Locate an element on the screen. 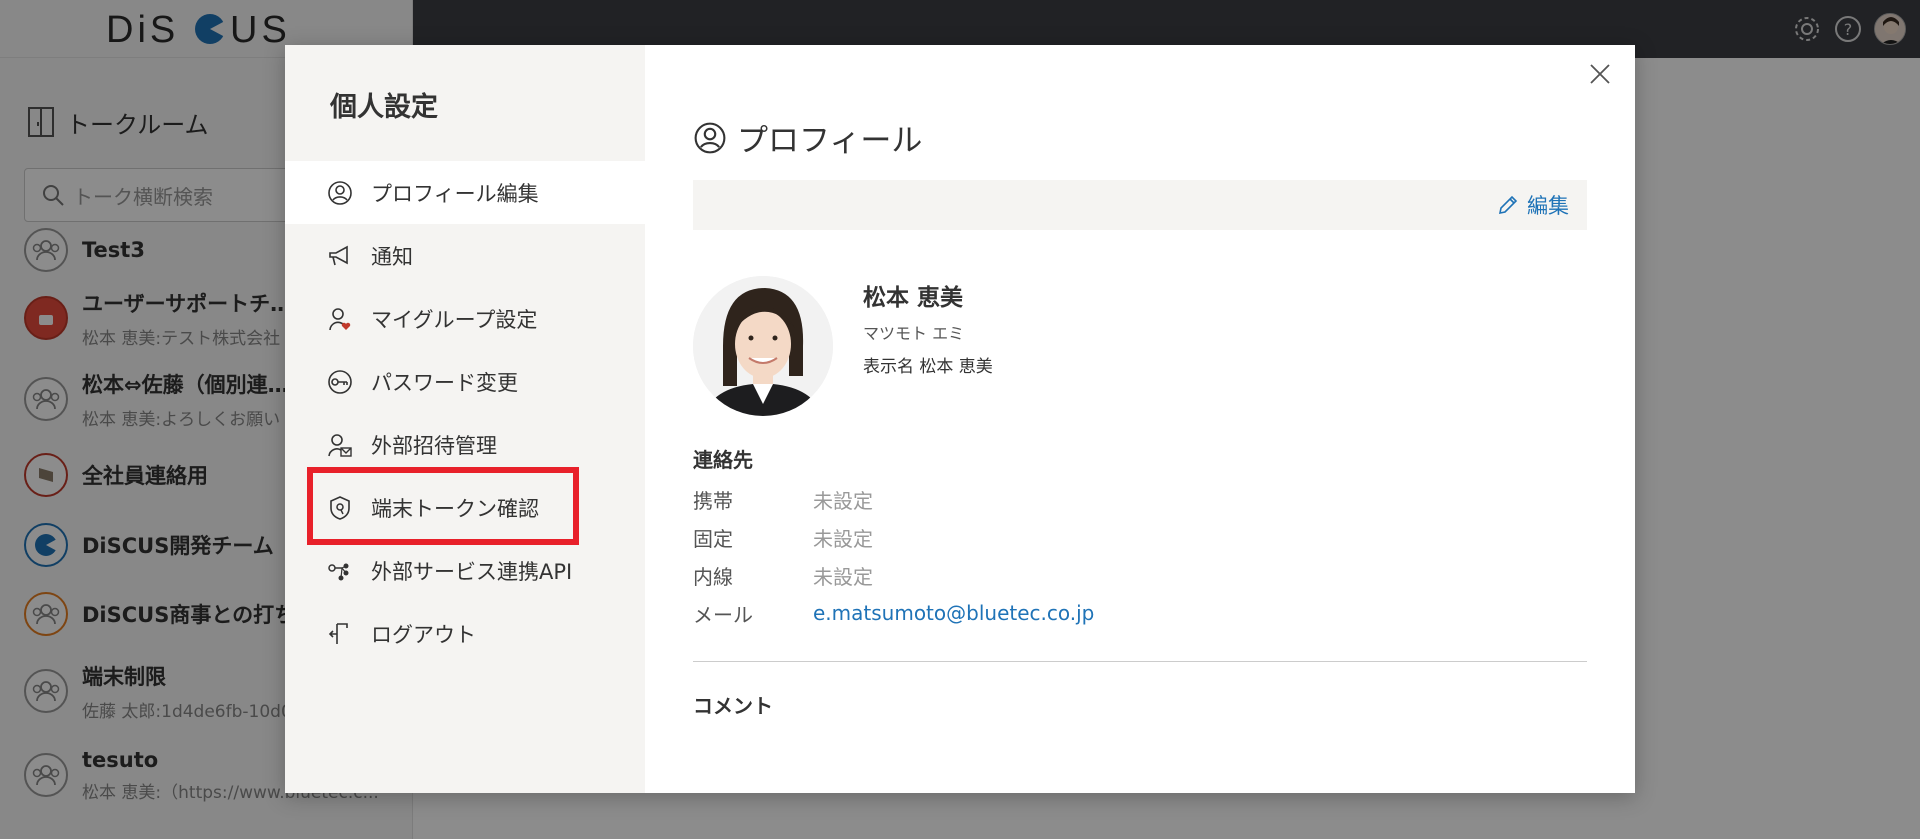 The height and width of the screenshot is (839, 1920). nav-label: マイグループ設定 is located at coordinates (454, 319).